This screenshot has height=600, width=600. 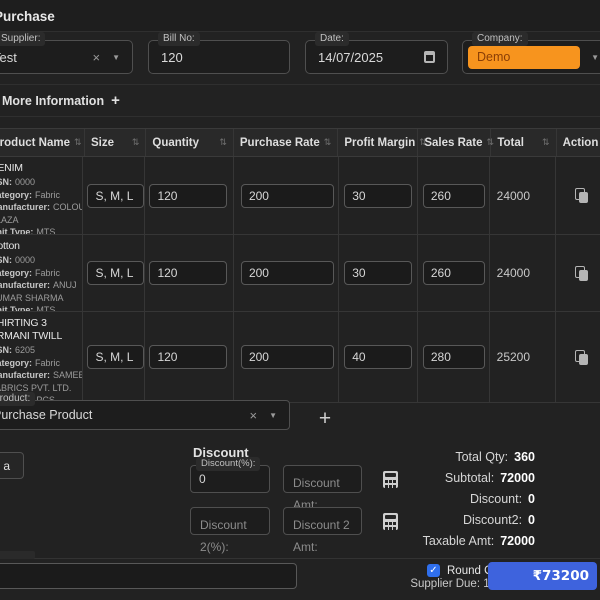 What do you see at coordinates (172, 57) in the screenshot?
I see `bill-no-value: 120` at bounding box center [172, 57].